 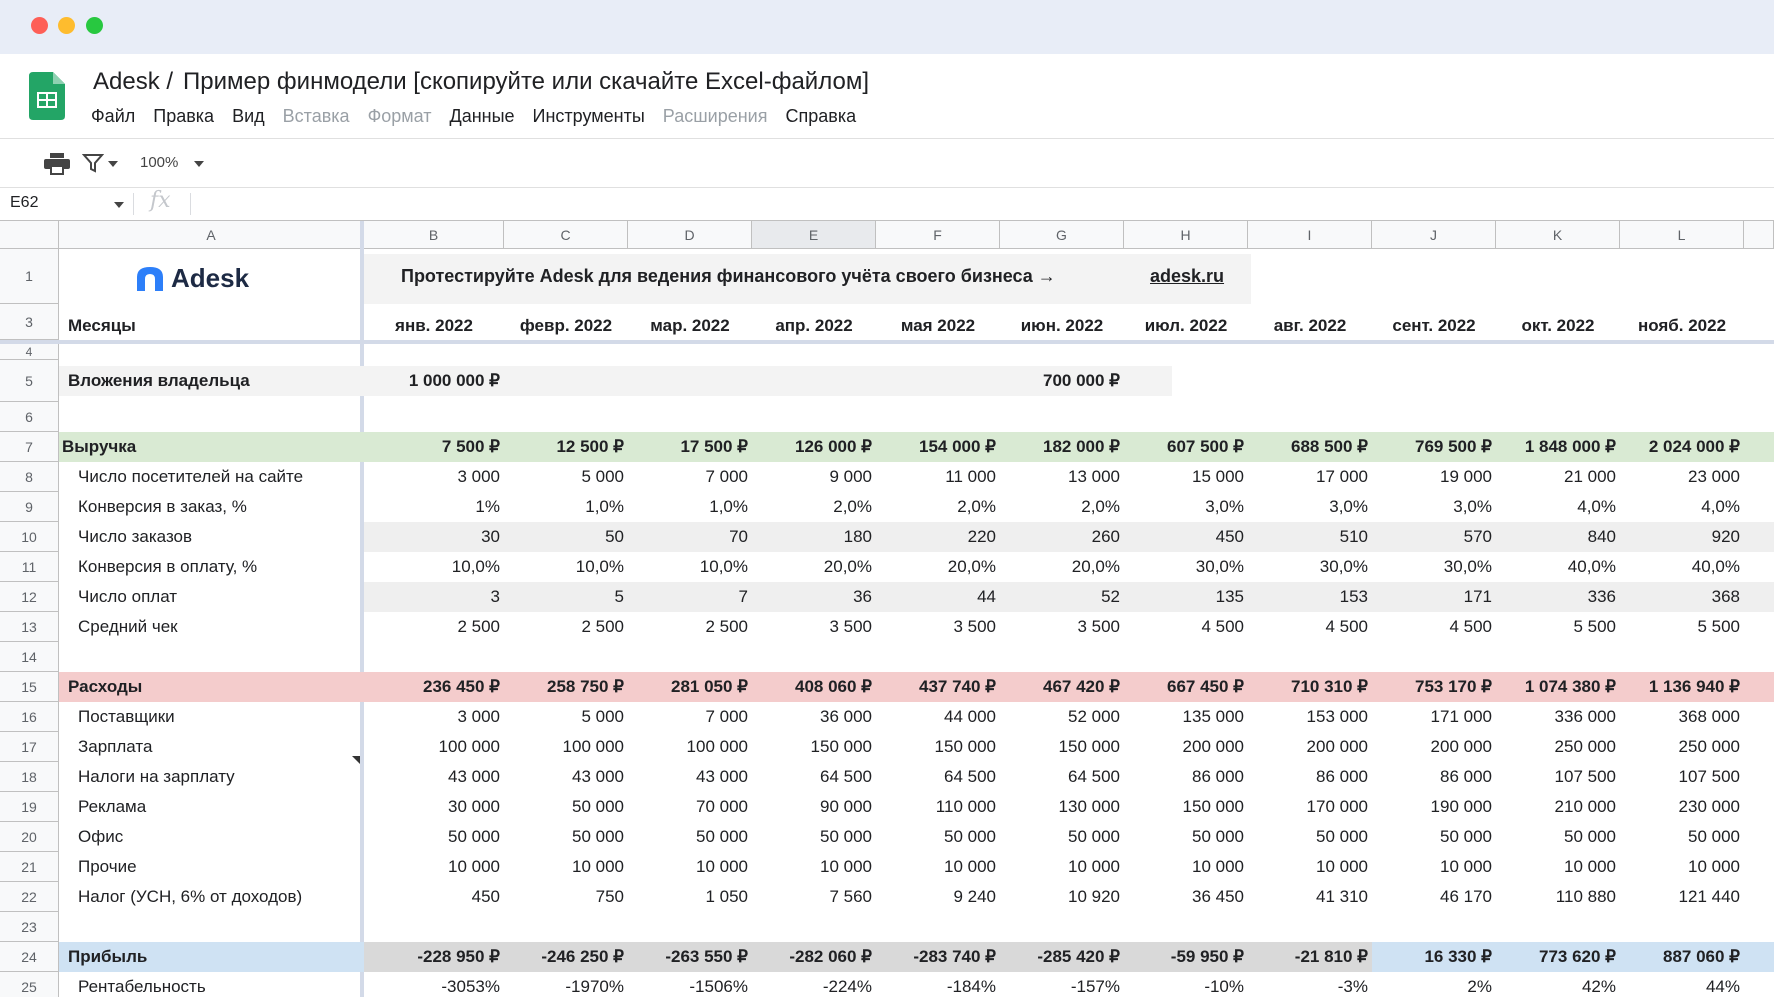 What do you see at coordinates (218, 807) in the screenshot?
I see `row-label: Реклама` at bounding box center [218, 807].